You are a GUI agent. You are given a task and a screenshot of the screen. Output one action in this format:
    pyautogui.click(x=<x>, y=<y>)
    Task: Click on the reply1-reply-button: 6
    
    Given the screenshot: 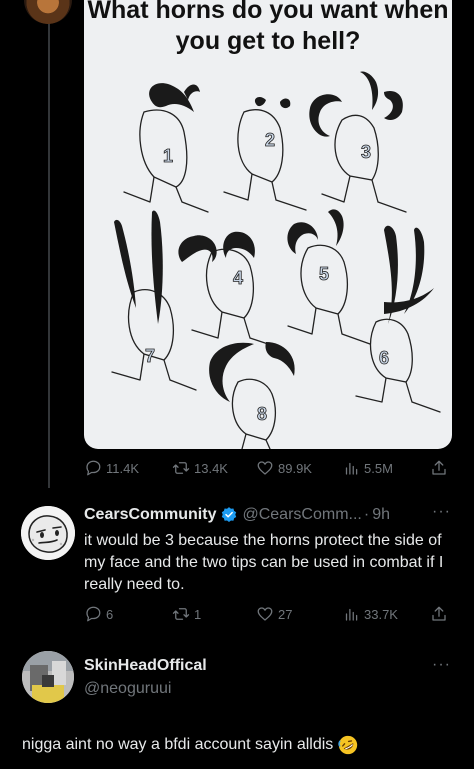 What is the action you would take?
    pyautogui.click(x=98, y=614)
    